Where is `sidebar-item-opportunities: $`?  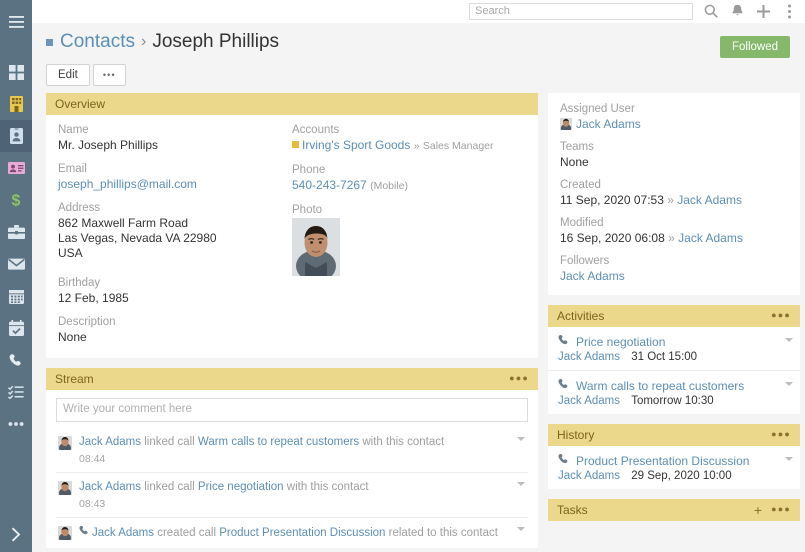 sidebar-item-opportunities: $ is located at coordinates (16, 200).